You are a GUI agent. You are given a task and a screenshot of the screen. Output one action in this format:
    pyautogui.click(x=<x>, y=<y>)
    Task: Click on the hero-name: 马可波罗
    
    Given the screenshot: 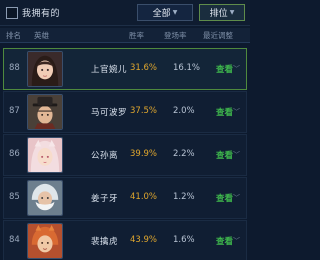 What is the action you would take?
    pyautogui.click(x=109, y=113)
    